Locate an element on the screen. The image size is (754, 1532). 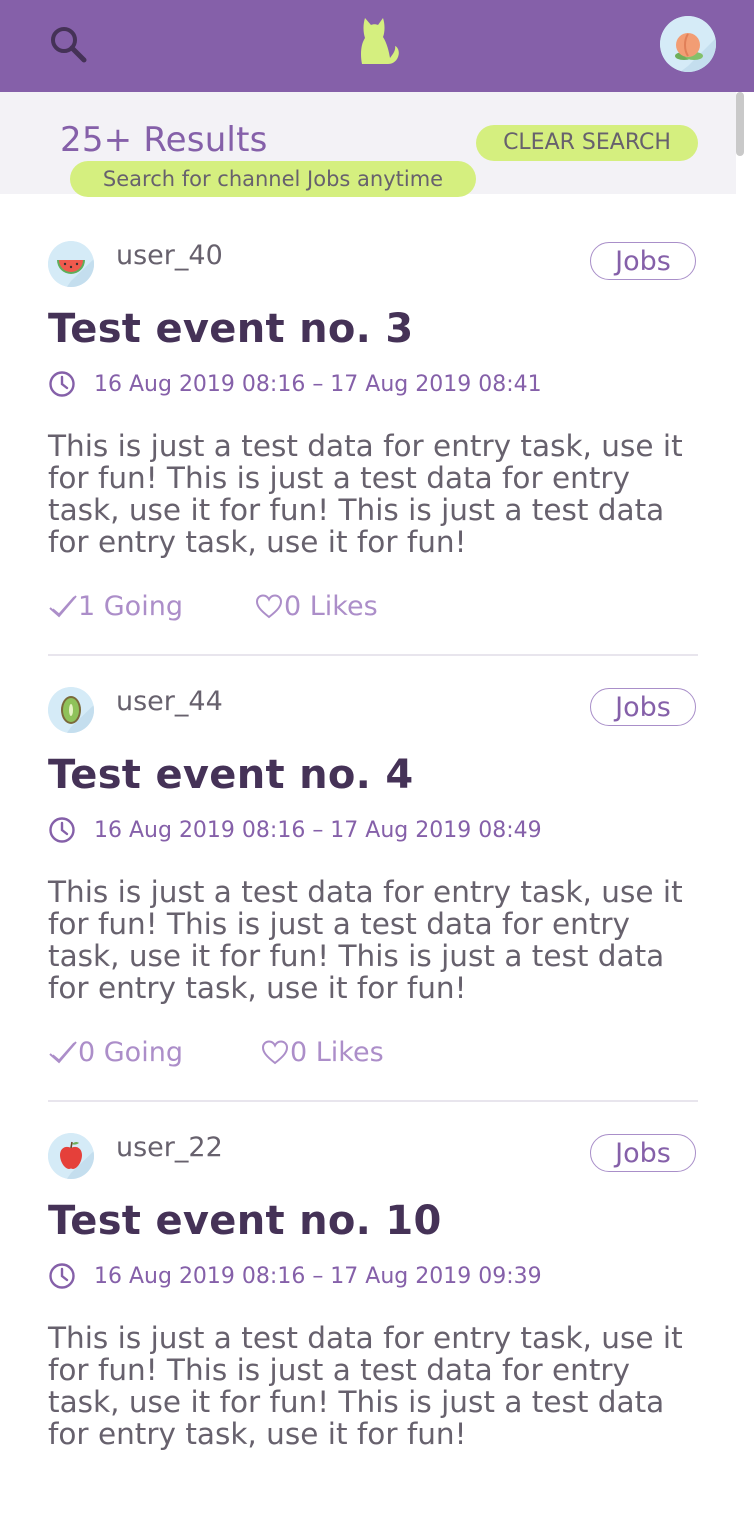
event-actions: 1 Going 0 Likes is located at coordinates (213, 606).